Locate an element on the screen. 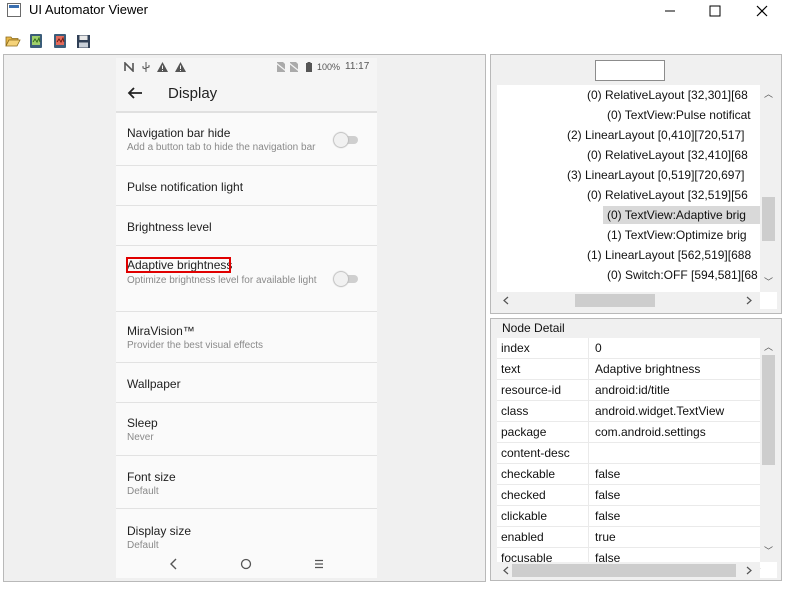 The image size is (785, 591). close-icon is located at coordinates (762, 11).